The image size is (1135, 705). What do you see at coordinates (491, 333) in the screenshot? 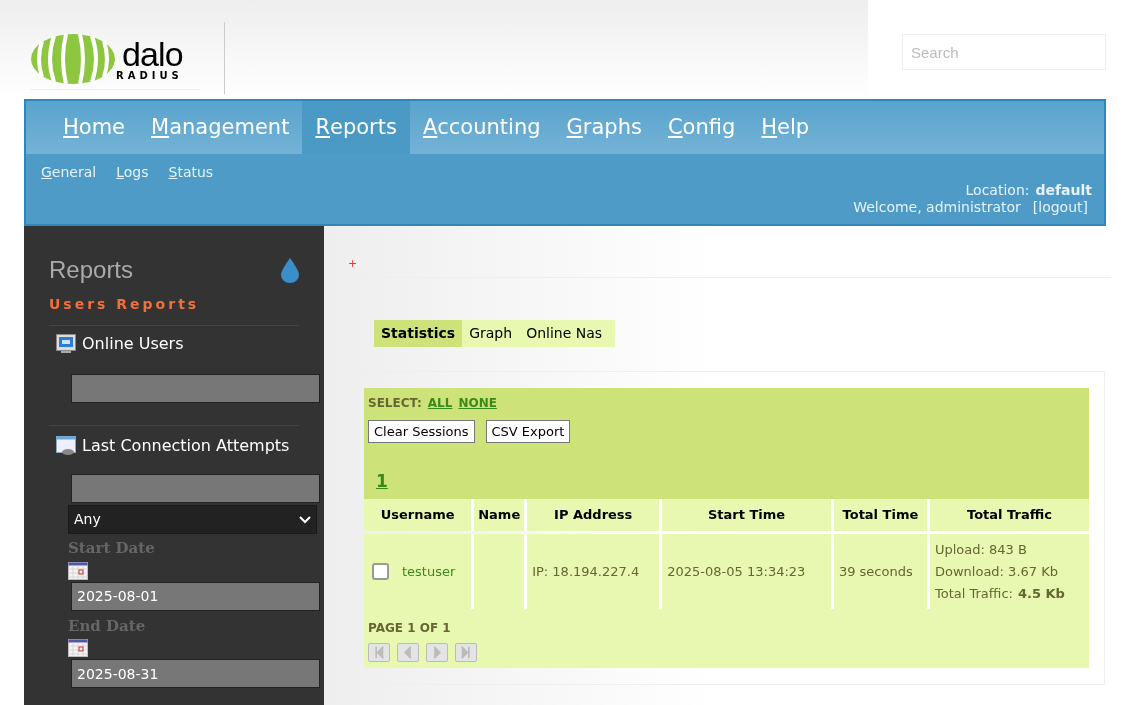
I see `tab: Graph` at bounding box center [491, 333].